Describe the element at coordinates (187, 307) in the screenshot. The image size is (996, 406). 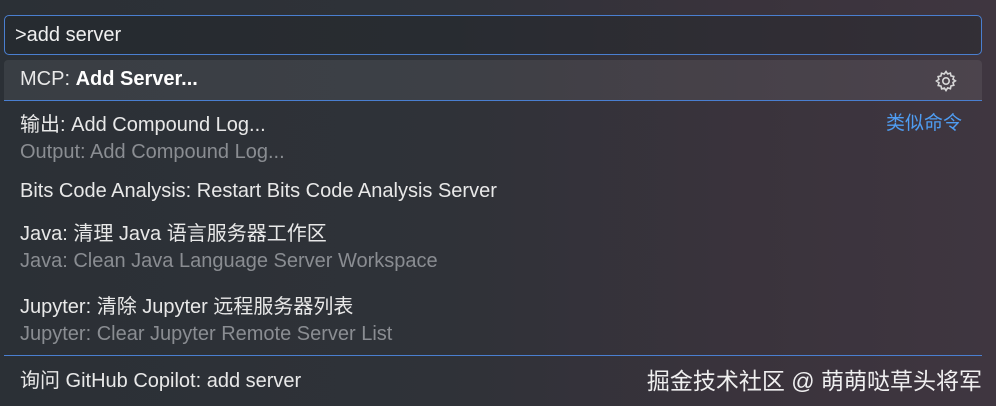
I see `command-item-label: Jupyter: 清除 Jupyter 远程服务器列表` at that location.